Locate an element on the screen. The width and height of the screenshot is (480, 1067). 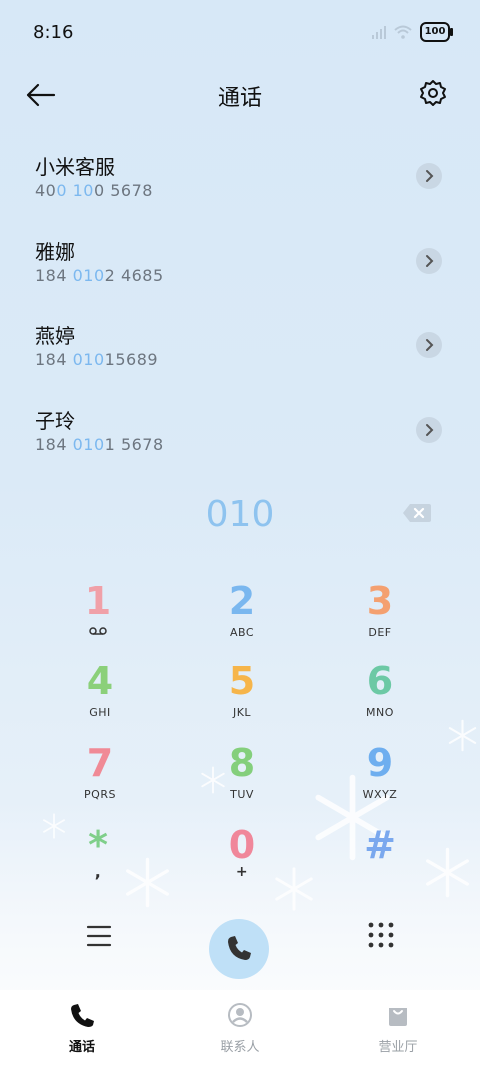
number-part: 40 is located at coordinates (46, 190).